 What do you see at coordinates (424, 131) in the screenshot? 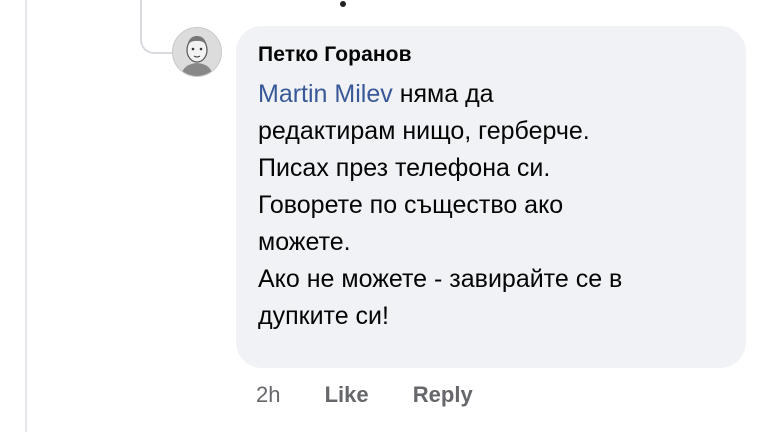
I see `comment-line: редактирам нищо, герберче.` at bounding box center [424, 131].